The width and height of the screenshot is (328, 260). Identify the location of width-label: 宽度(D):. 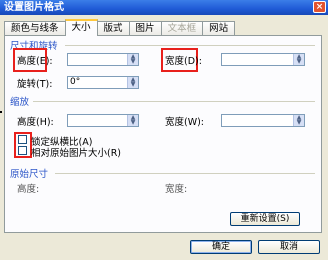
(183, 61).